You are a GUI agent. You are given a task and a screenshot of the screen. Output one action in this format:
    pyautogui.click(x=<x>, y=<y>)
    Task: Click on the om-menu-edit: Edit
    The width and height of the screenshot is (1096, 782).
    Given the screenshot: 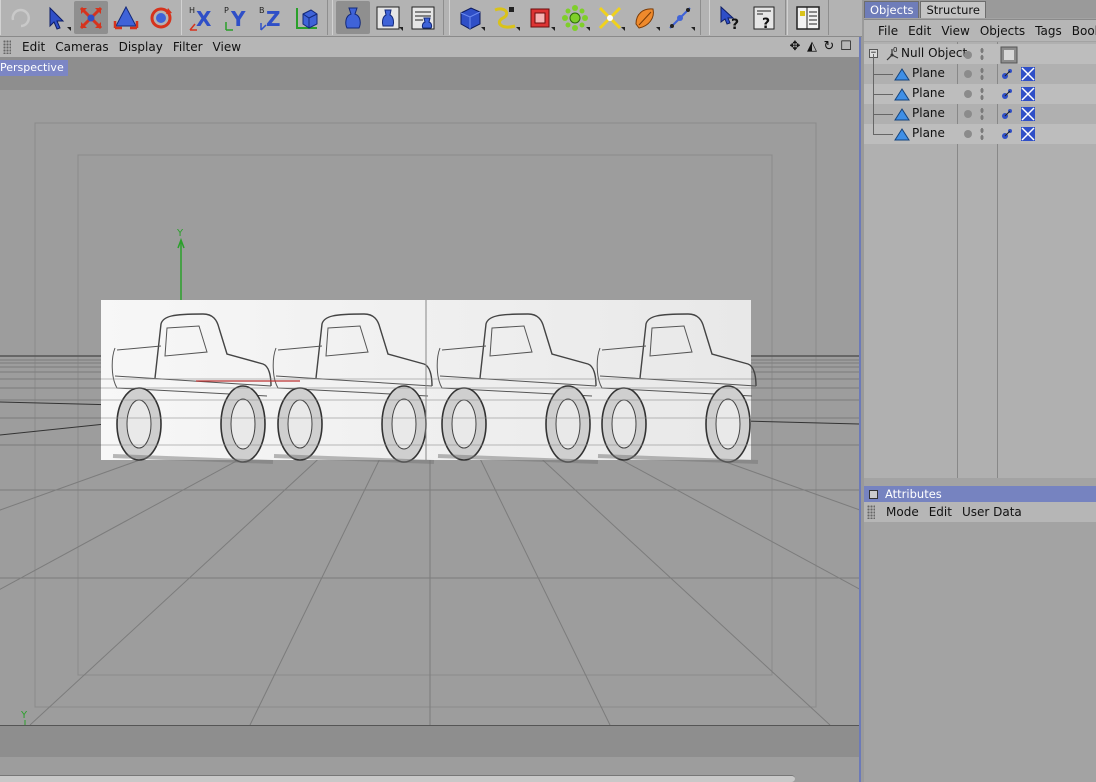 What is the action you would take?
    pyautogui.click(x=919, y=31)
    